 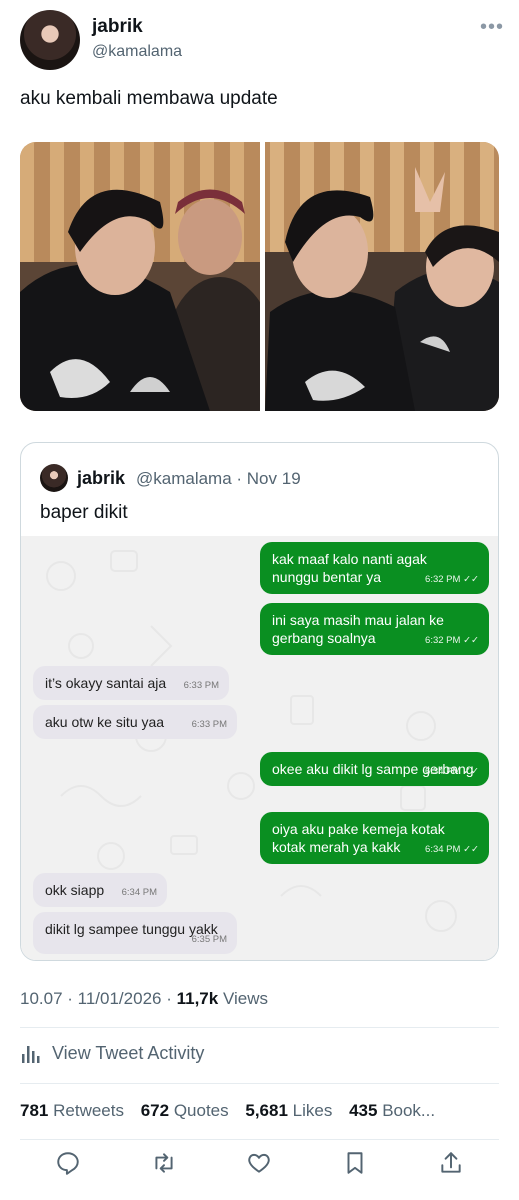 What do you see at coordinates (84, 512) in the screenshot?
I see `quoted-tweet-text: baper dikit` at bounding box center [84, 512].